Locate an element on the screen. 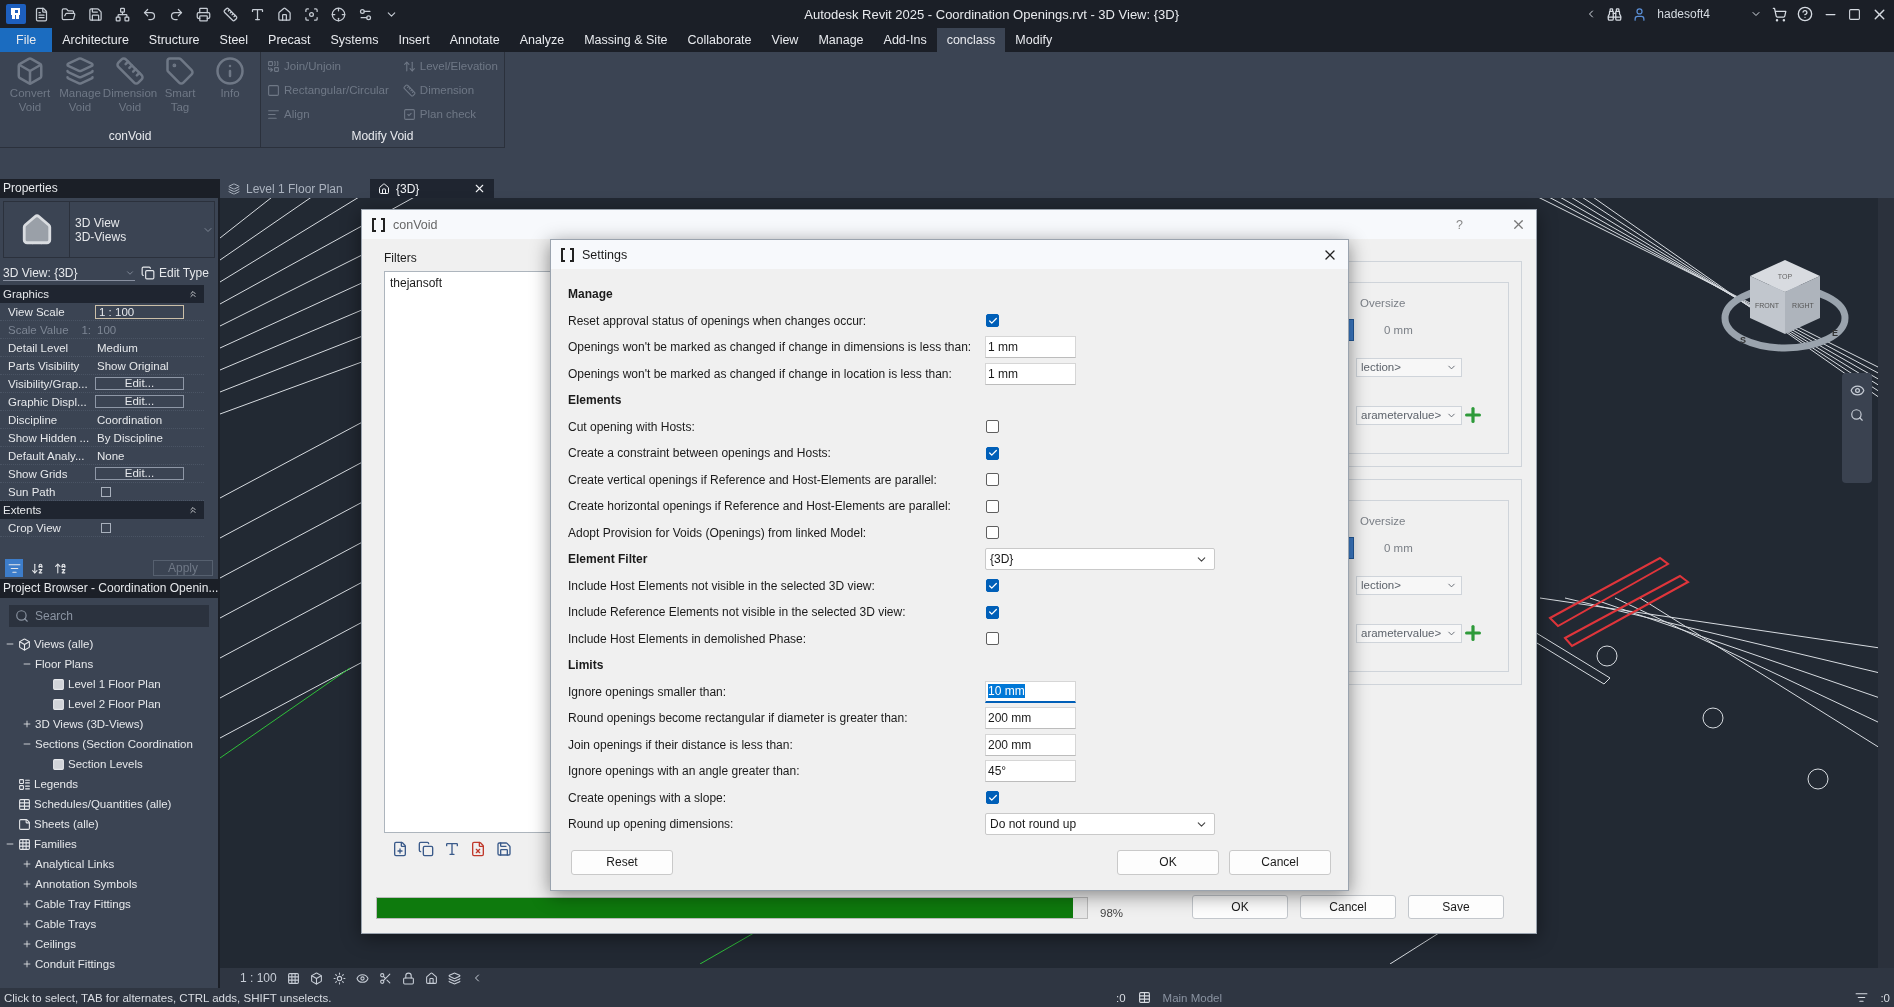 The height and width of the screenshot is (1007, 1894). new-icon is located at coordinates (400, 849).